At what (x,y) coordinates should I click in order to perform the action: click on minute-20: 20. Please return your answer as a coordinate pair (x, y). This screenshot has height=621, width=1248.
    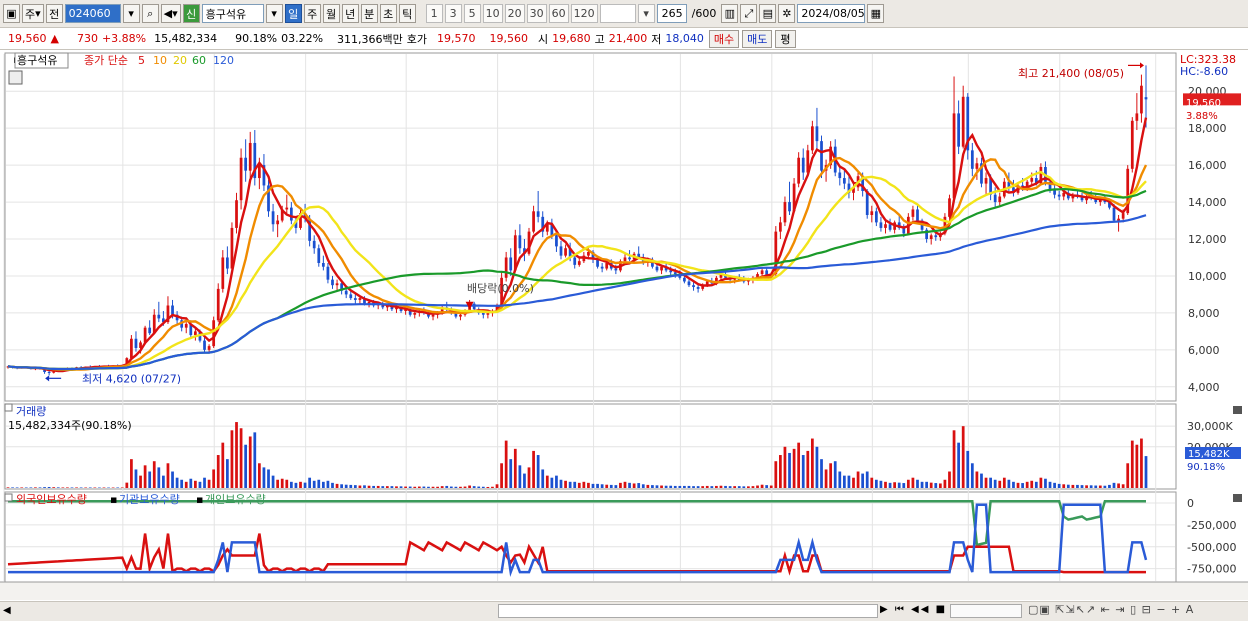
    Looking at the image, I should click on (514, 13).